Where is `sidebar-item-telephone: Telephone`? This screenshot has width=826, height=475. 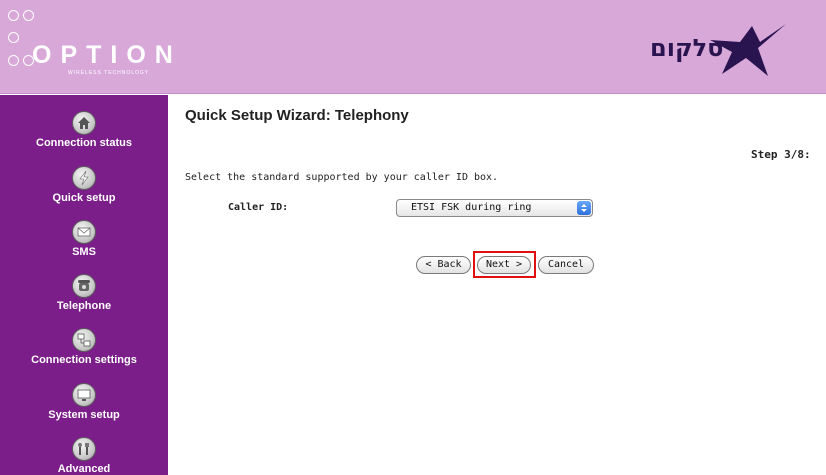
sidebar-item-telephone: Telephone is located at coordinates (84, 301).